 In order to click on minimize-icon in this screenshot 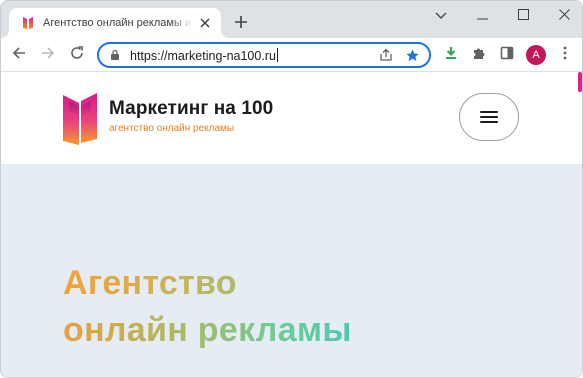, I will do `click(482, 16)`.